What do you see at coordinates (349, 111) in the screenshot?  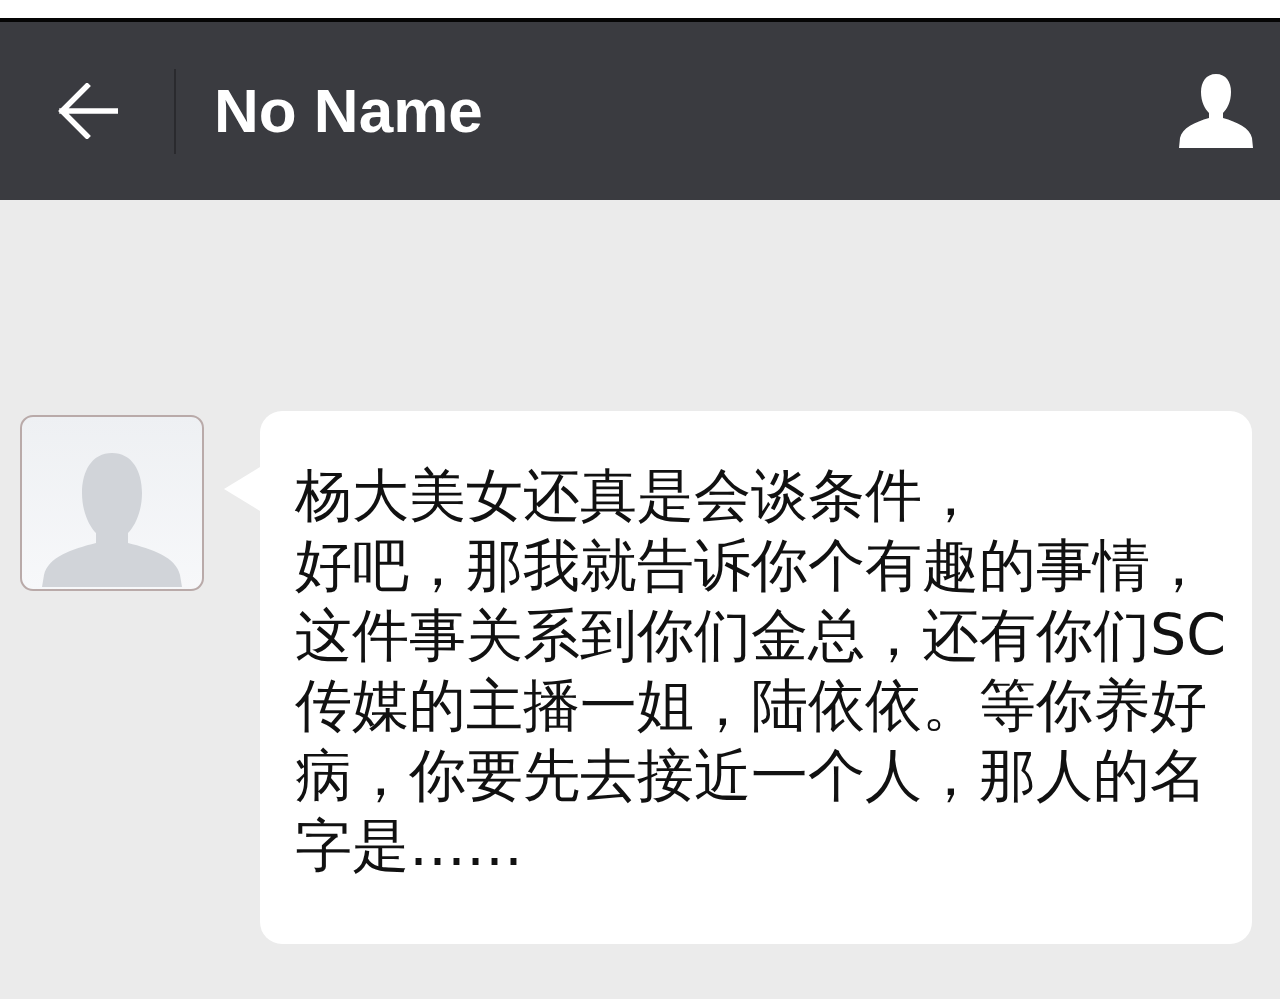 I see `chat-title: No Name` at bounding box center [349, 111].